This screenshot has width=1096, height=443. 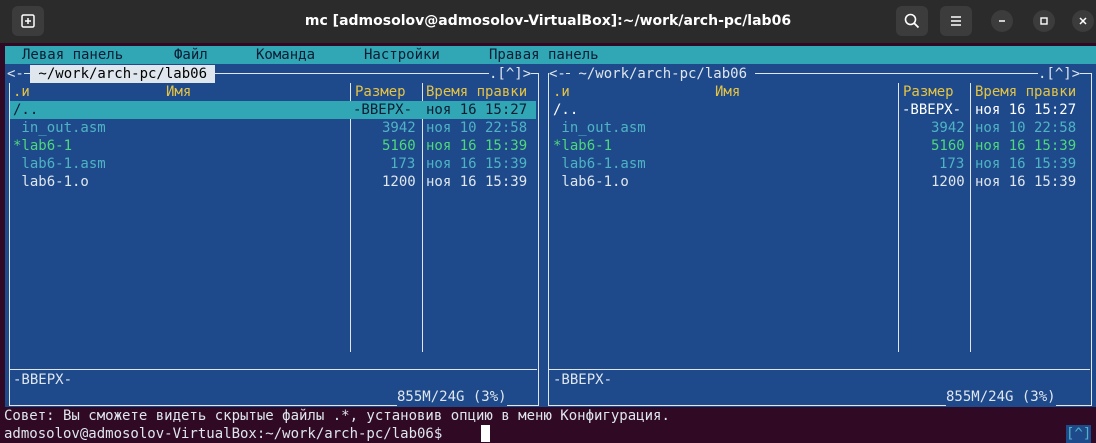 I want to click on right-panel-path: ~/work/arch-pc/lab06, so click(x=663, y=74).